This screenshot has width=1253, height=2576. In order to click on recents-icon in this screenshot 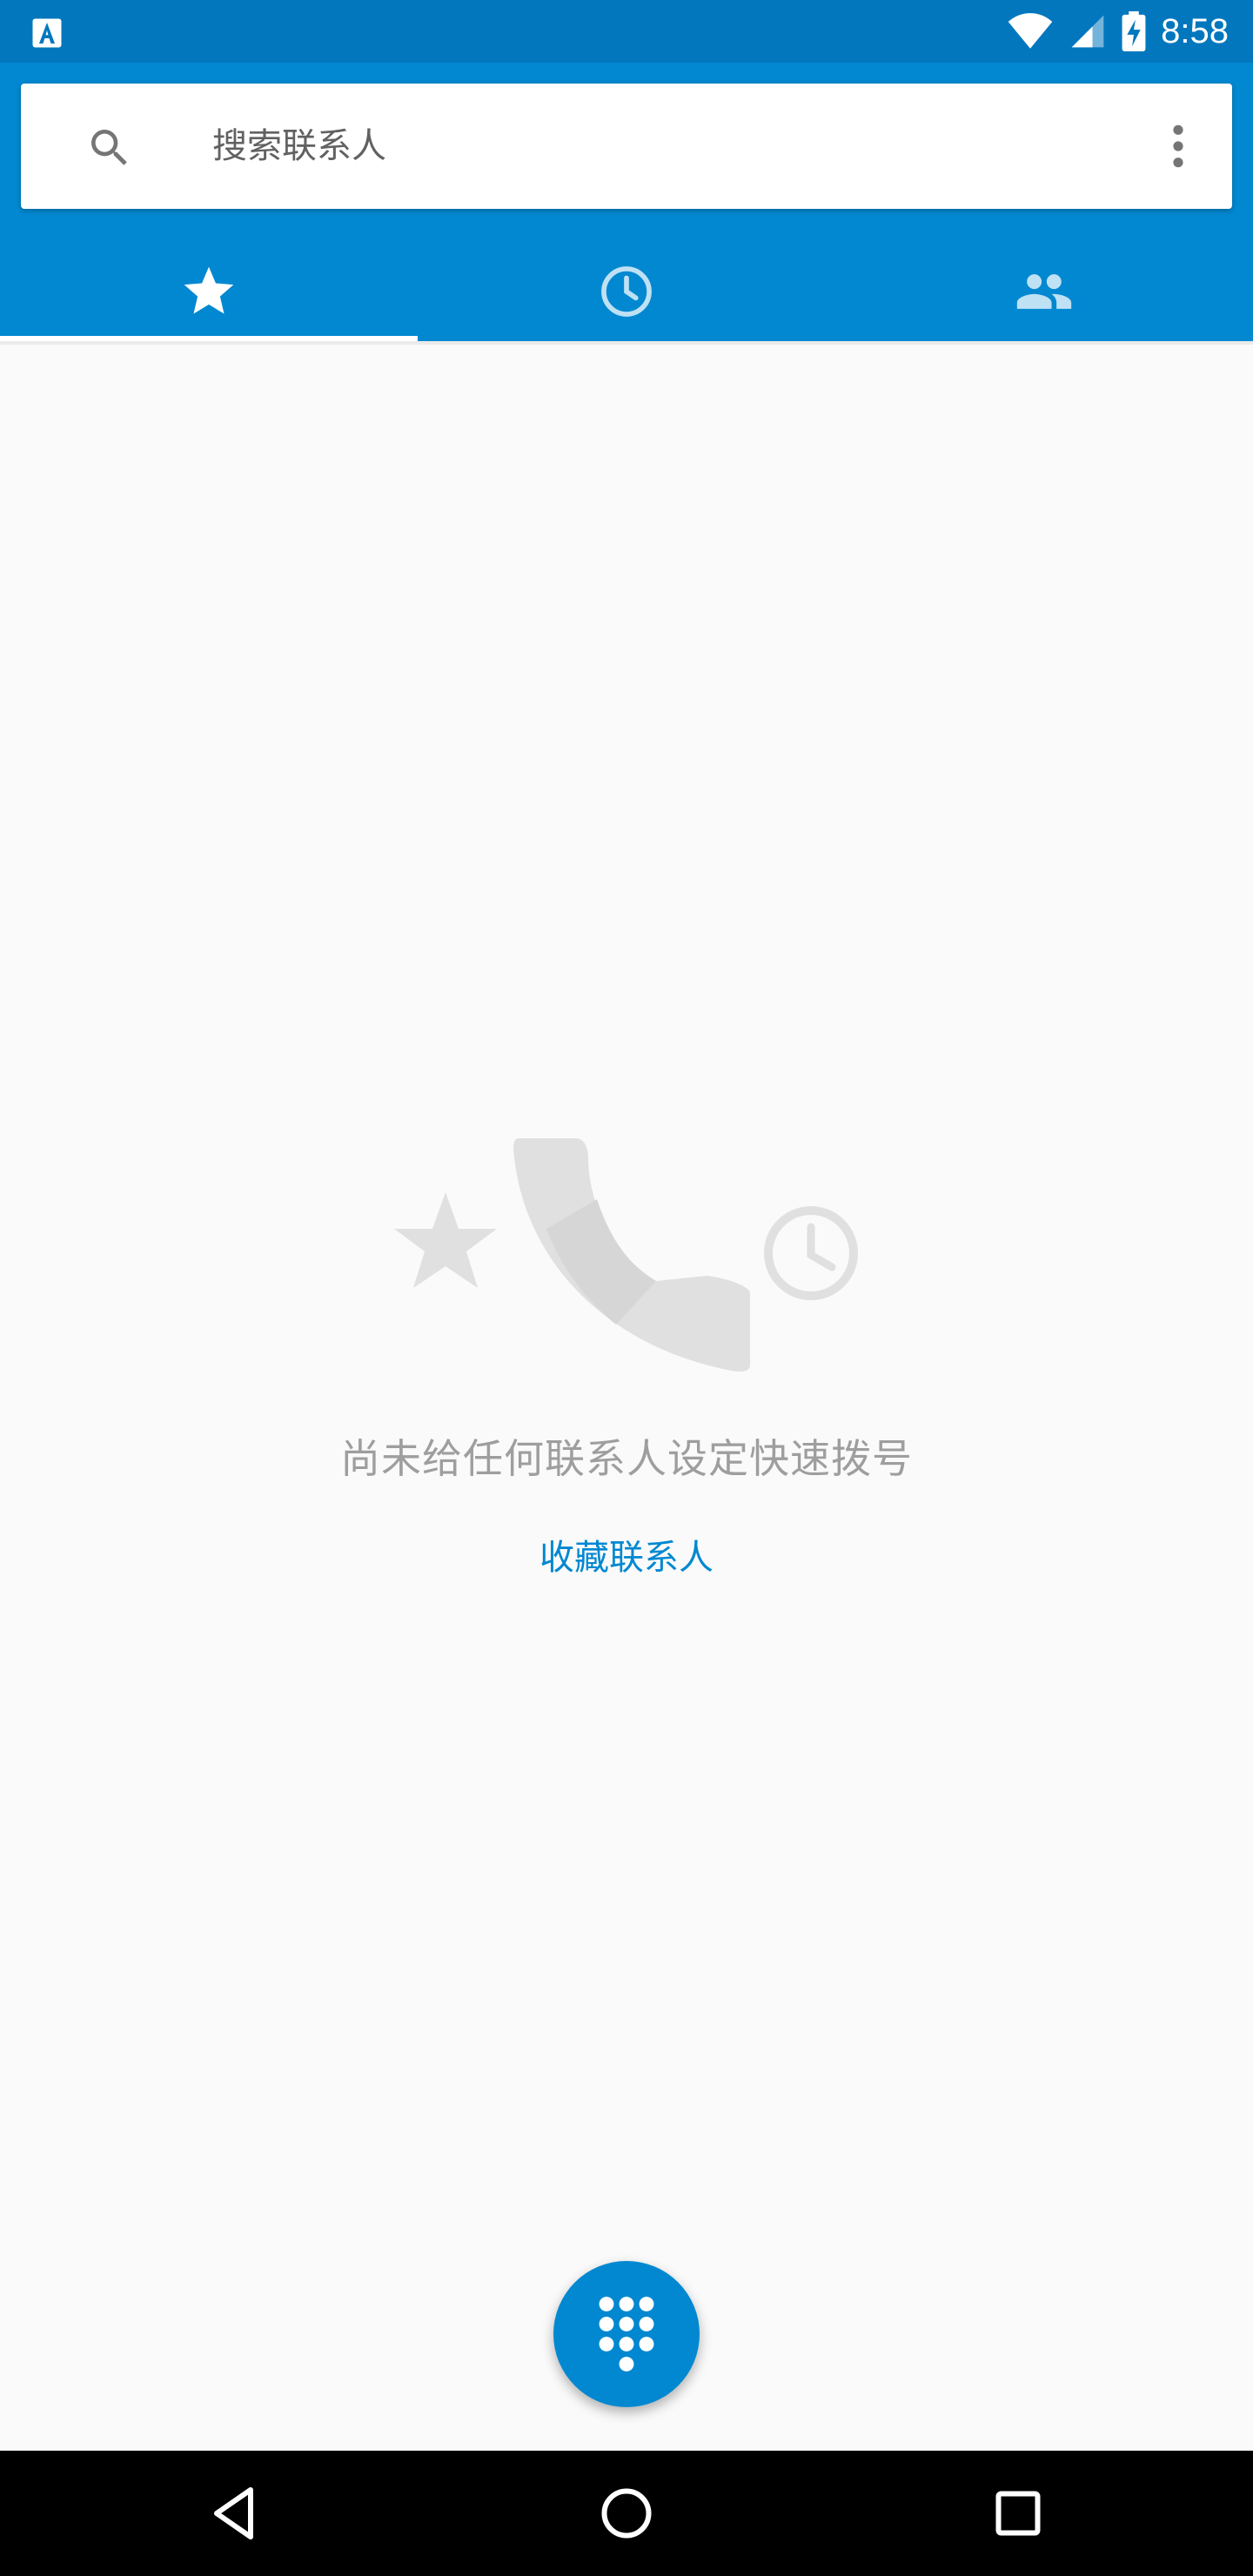, I will do `click(1018, 2513)`.